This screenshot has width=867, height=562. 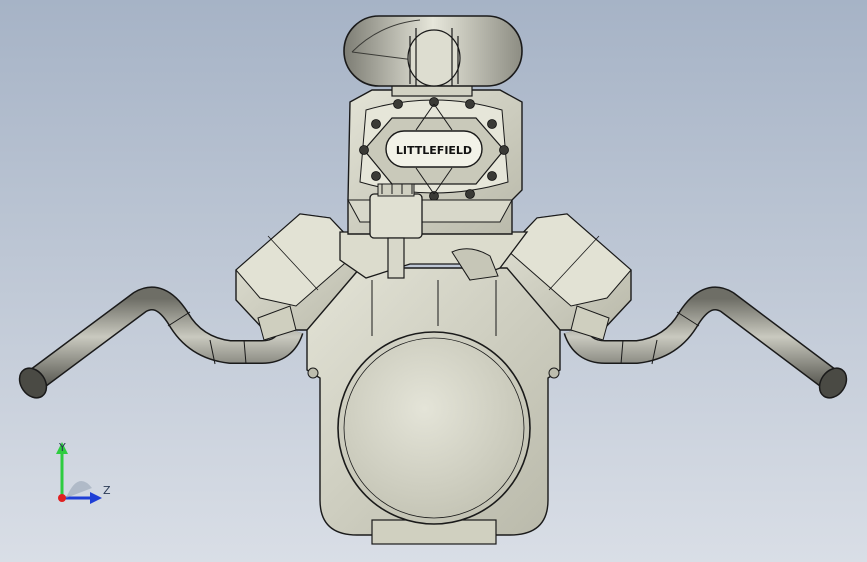 What do you see at coordinates (313, 373) in the screenshot?
I see `mount-bolt-left` at bounding box center [313, 373].